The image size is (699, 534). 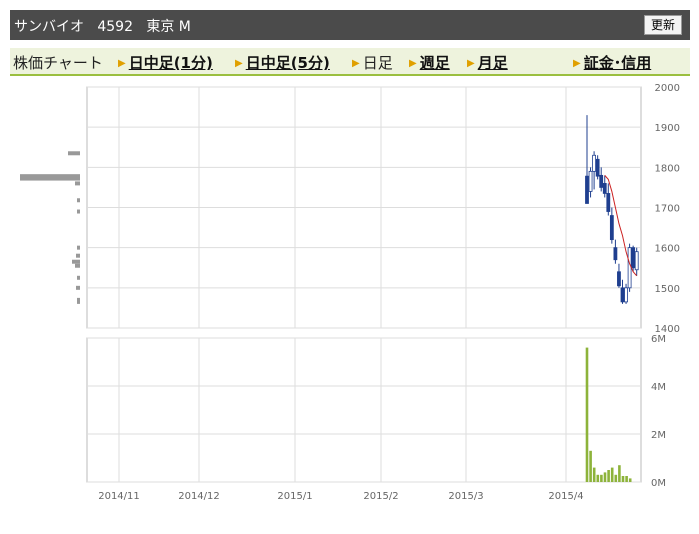 I want to click on stock-code: 4592, so click(x=115, y=27).